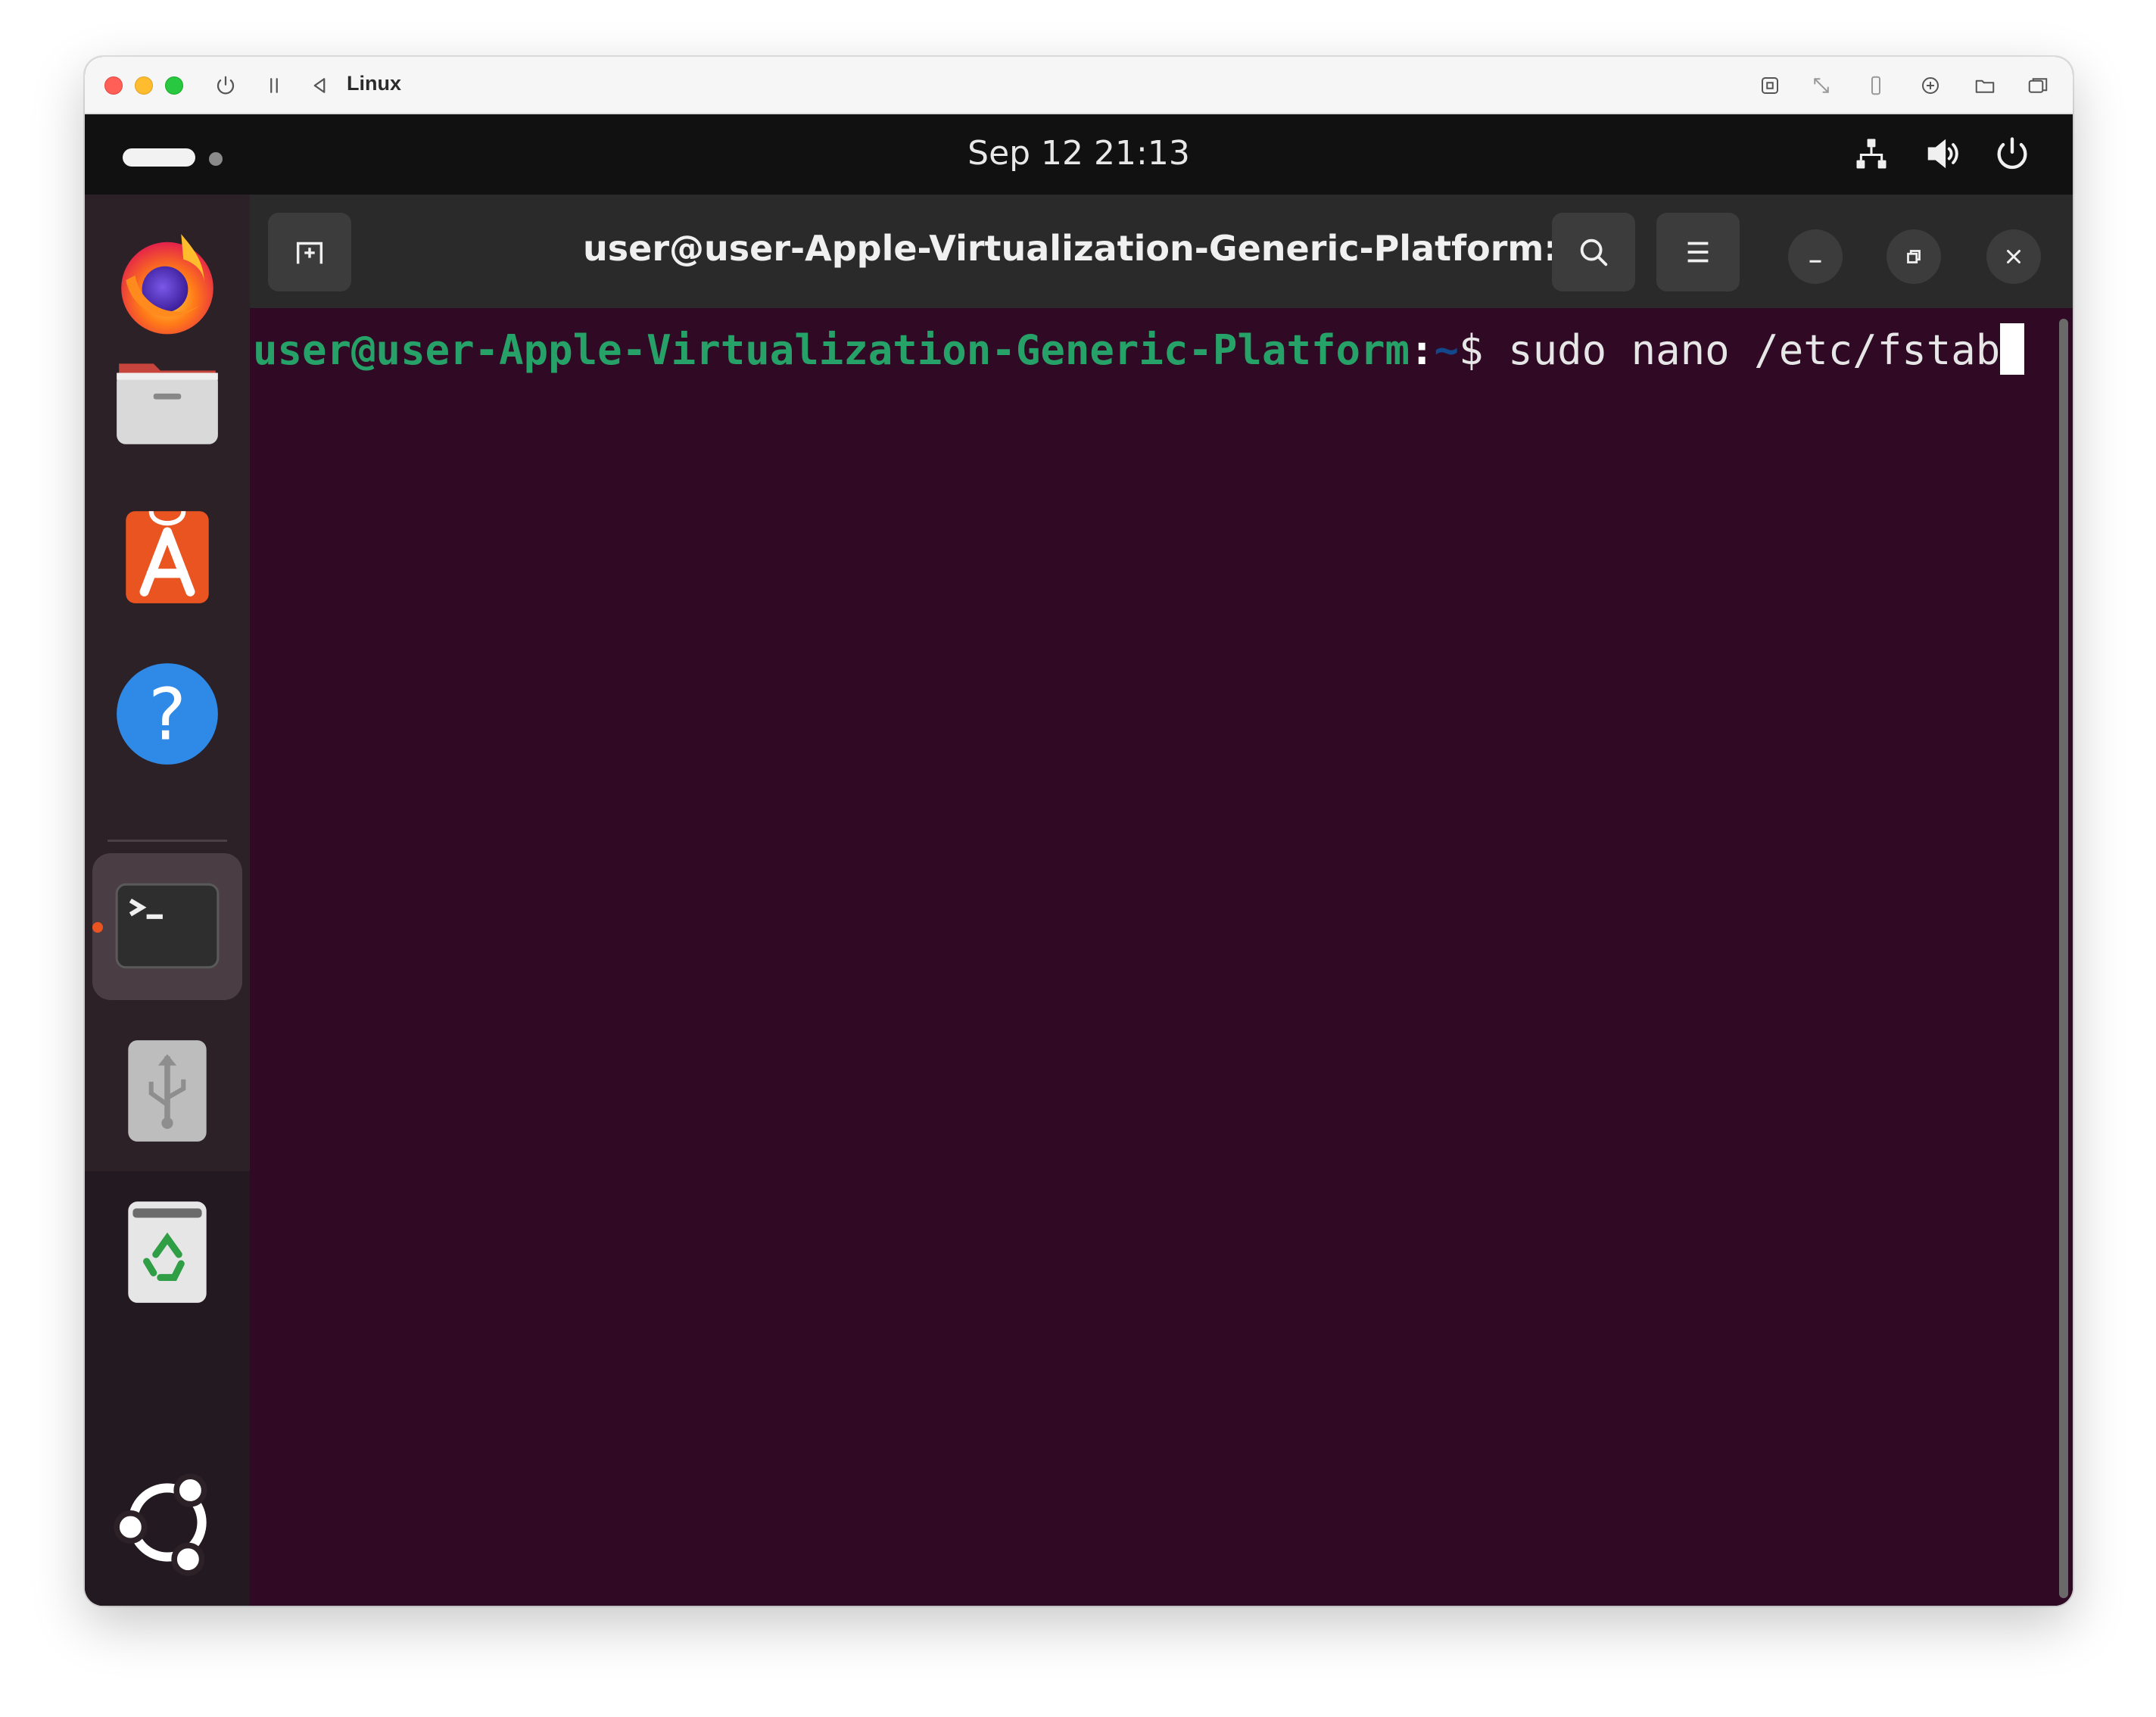  I want to click on prompt-colon: :, so click(1422, 350).